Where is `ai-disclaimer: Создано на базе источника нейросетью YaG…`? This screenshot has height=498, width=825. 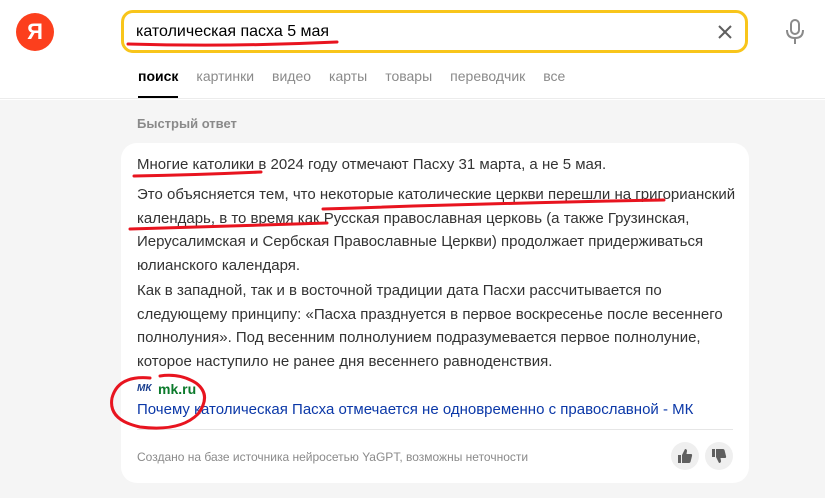 ai-disclaimer: Создано на базе источника нейросетью YaG… is located at coordinates (333, 457).